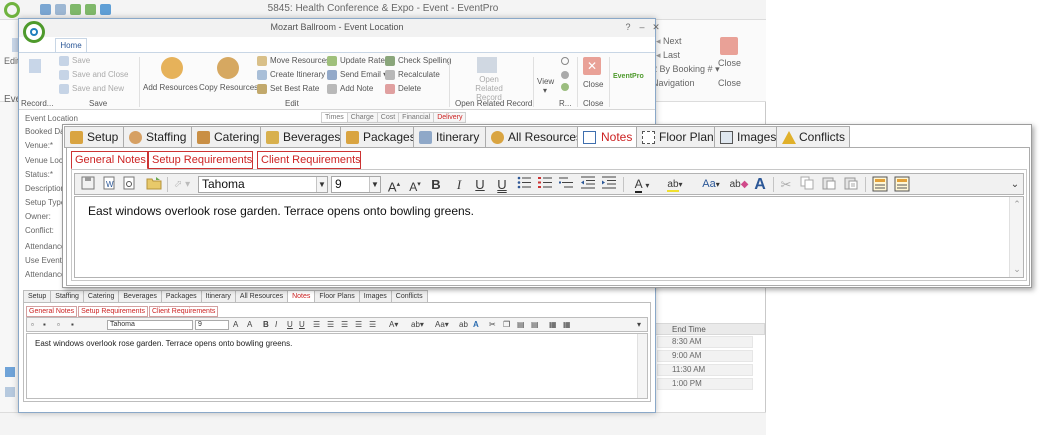 The image size is (1043, 435). What do you see at coordinates (316, 325) in the screenshot?
I see `bullets-icon: ☰` at bounding box center [316, 325].